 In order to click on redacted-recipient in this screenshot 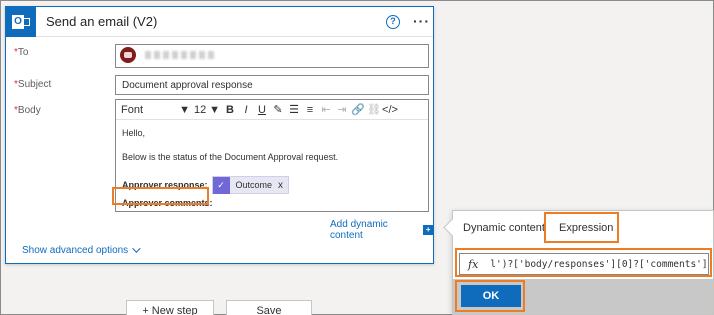, I will do `click(180, 55)`.